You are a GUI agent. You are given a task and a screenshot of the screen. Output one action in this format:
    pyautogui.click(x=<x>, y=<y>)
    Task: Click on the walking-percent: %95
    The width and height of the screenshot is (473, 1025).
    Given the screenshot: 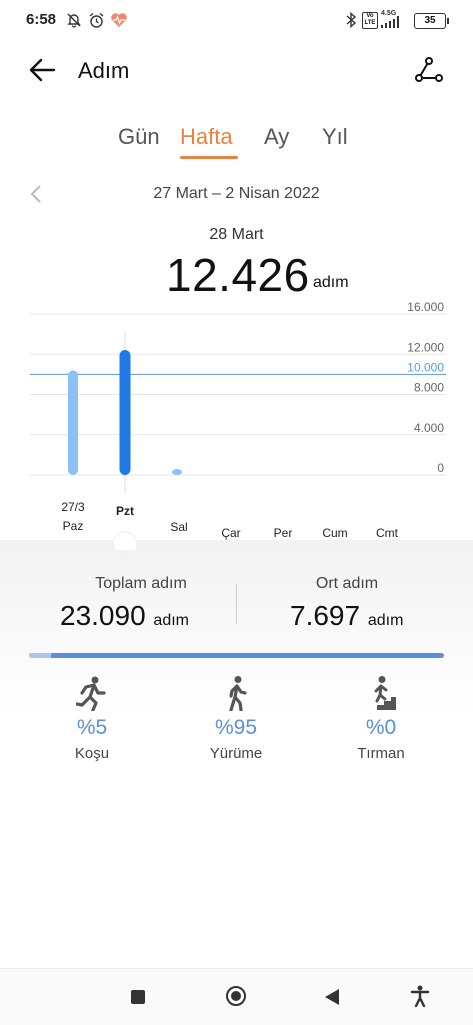 What is the action you would take?
    pyautogui.click(x=236, y=727)
    